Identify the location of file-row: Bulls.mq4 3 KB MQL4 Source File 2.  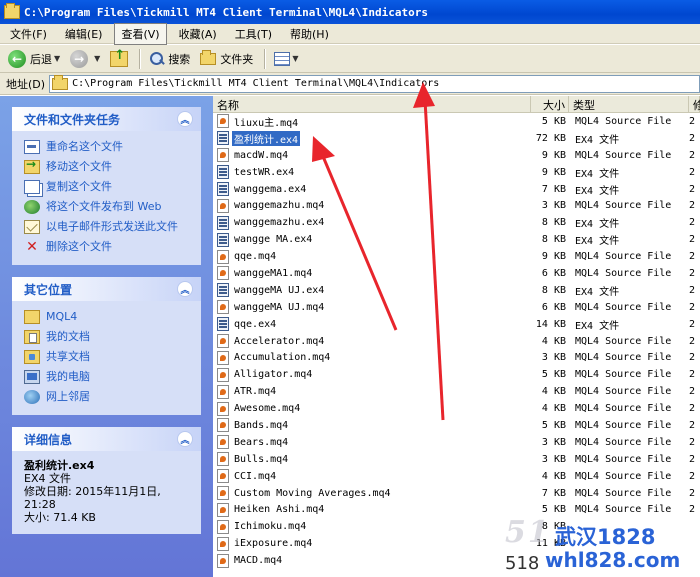
(456, 459).